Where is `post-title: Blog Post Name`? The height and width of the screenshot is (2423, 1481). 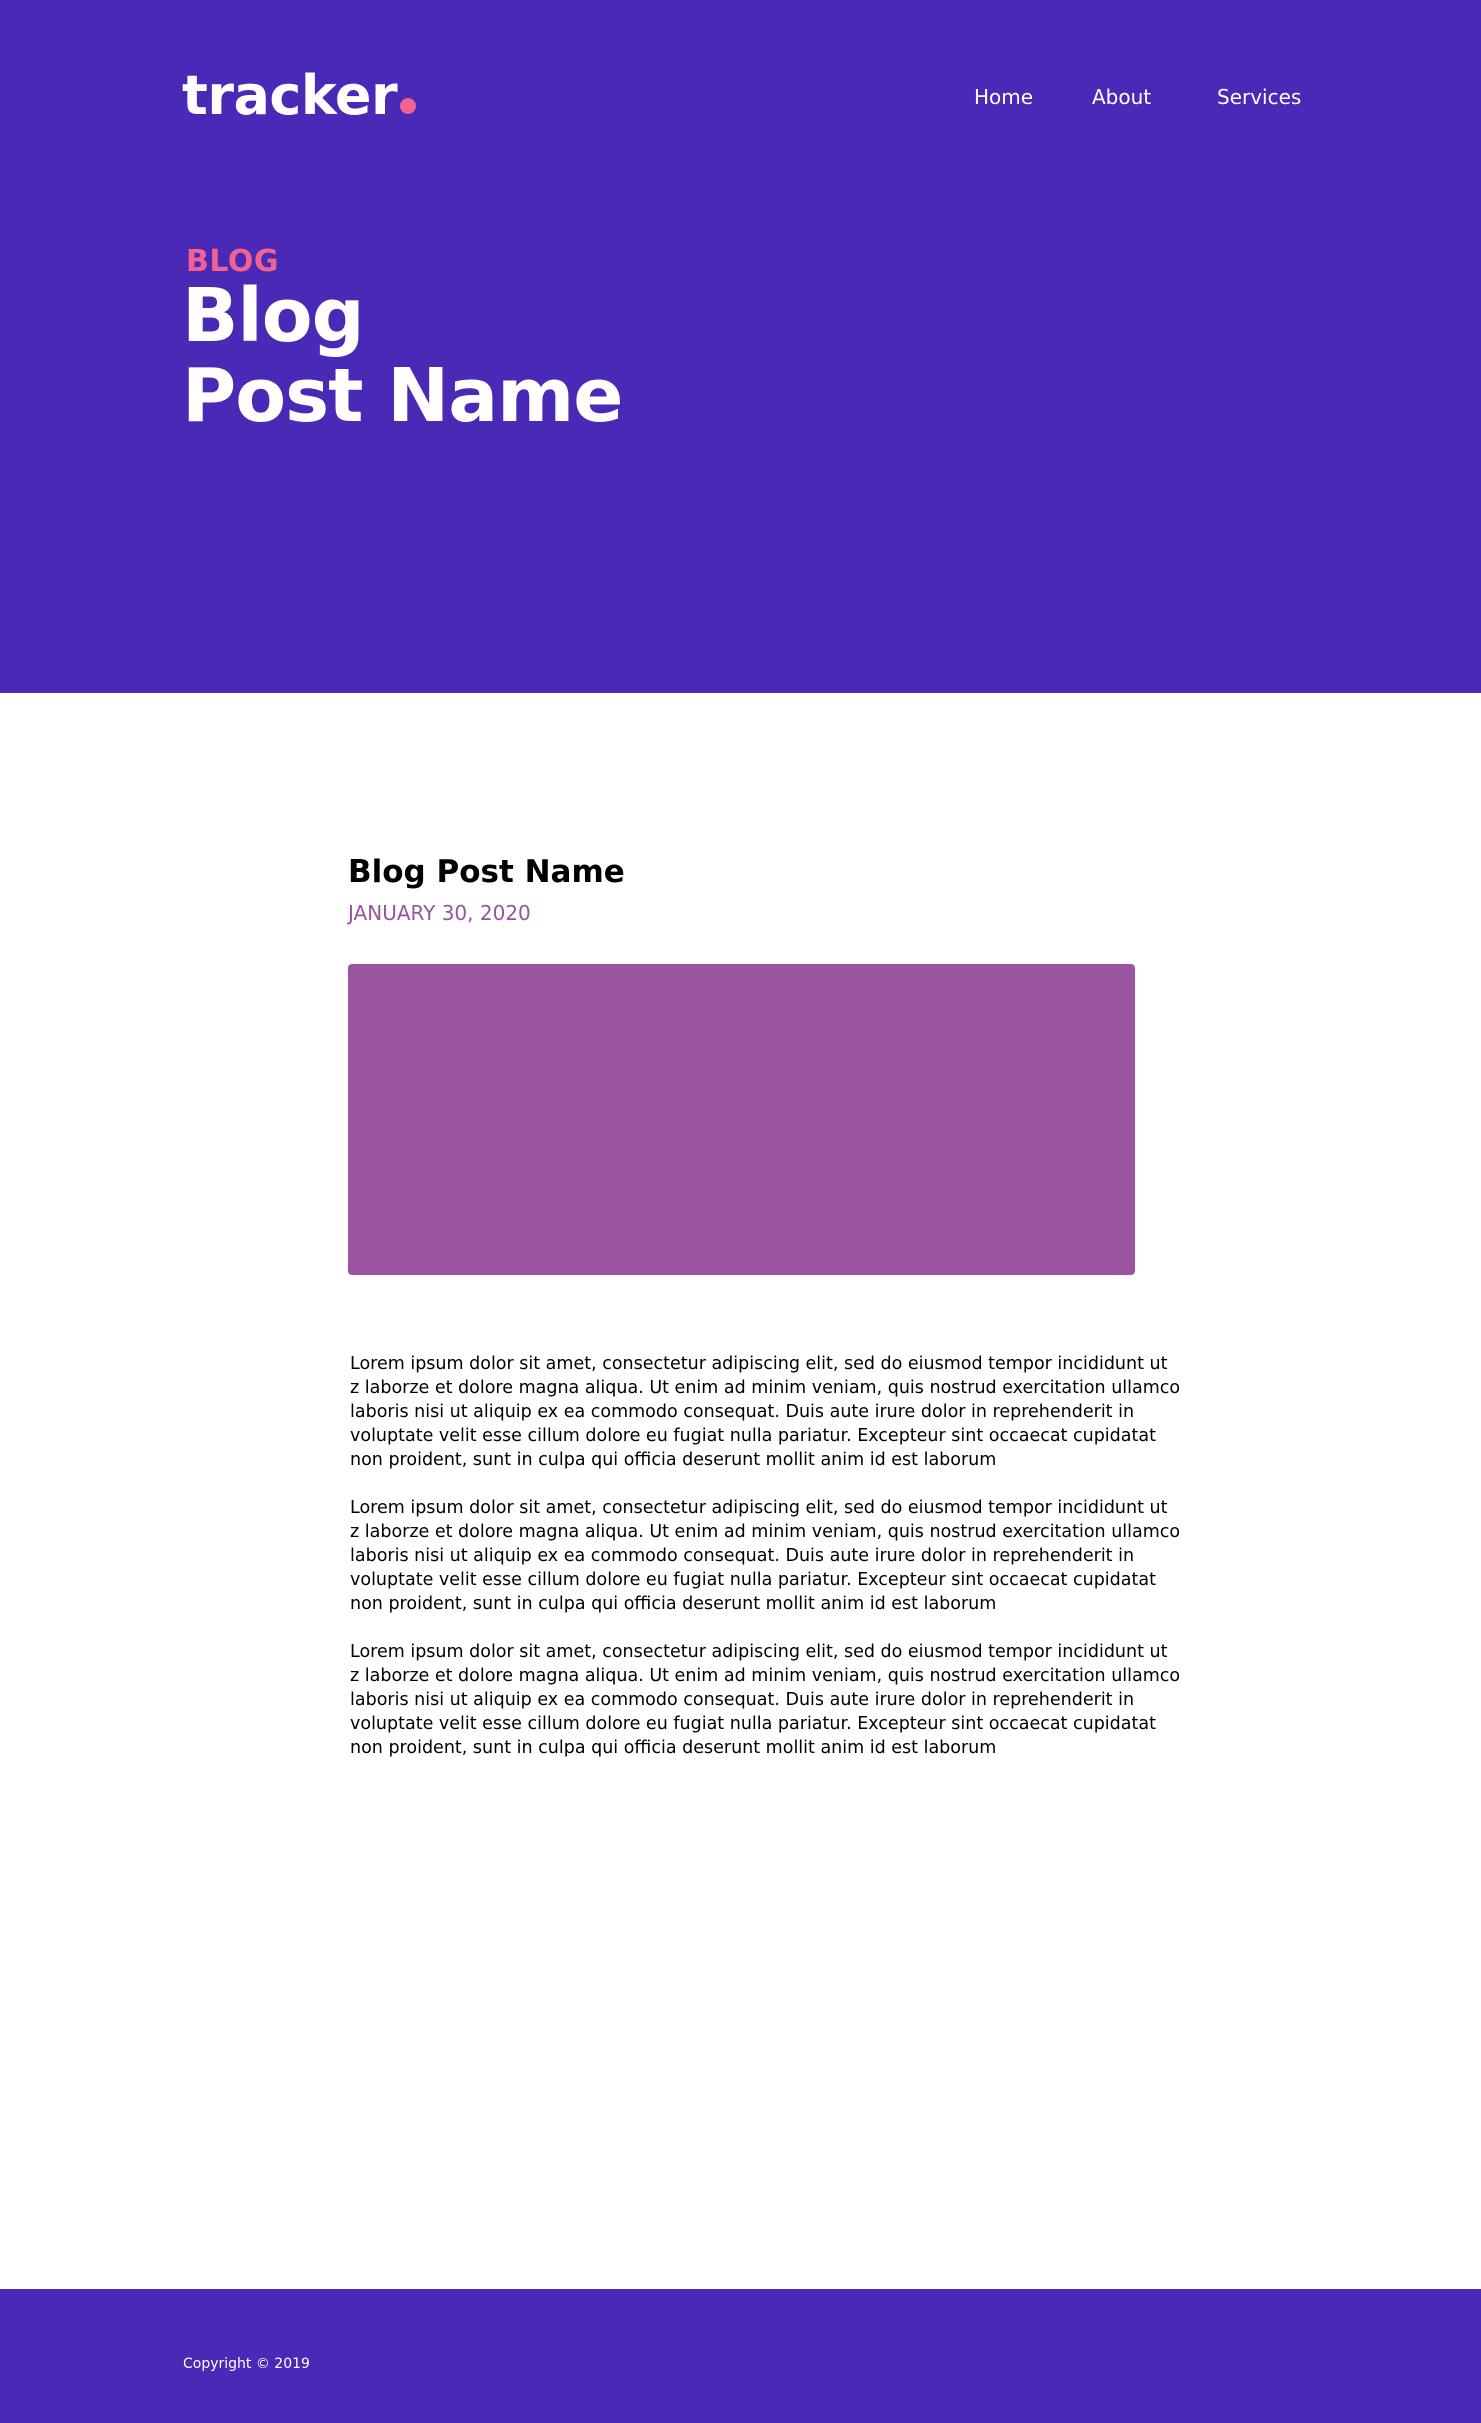
post-title: Blog Post Name is located at coordinates (486, 872).